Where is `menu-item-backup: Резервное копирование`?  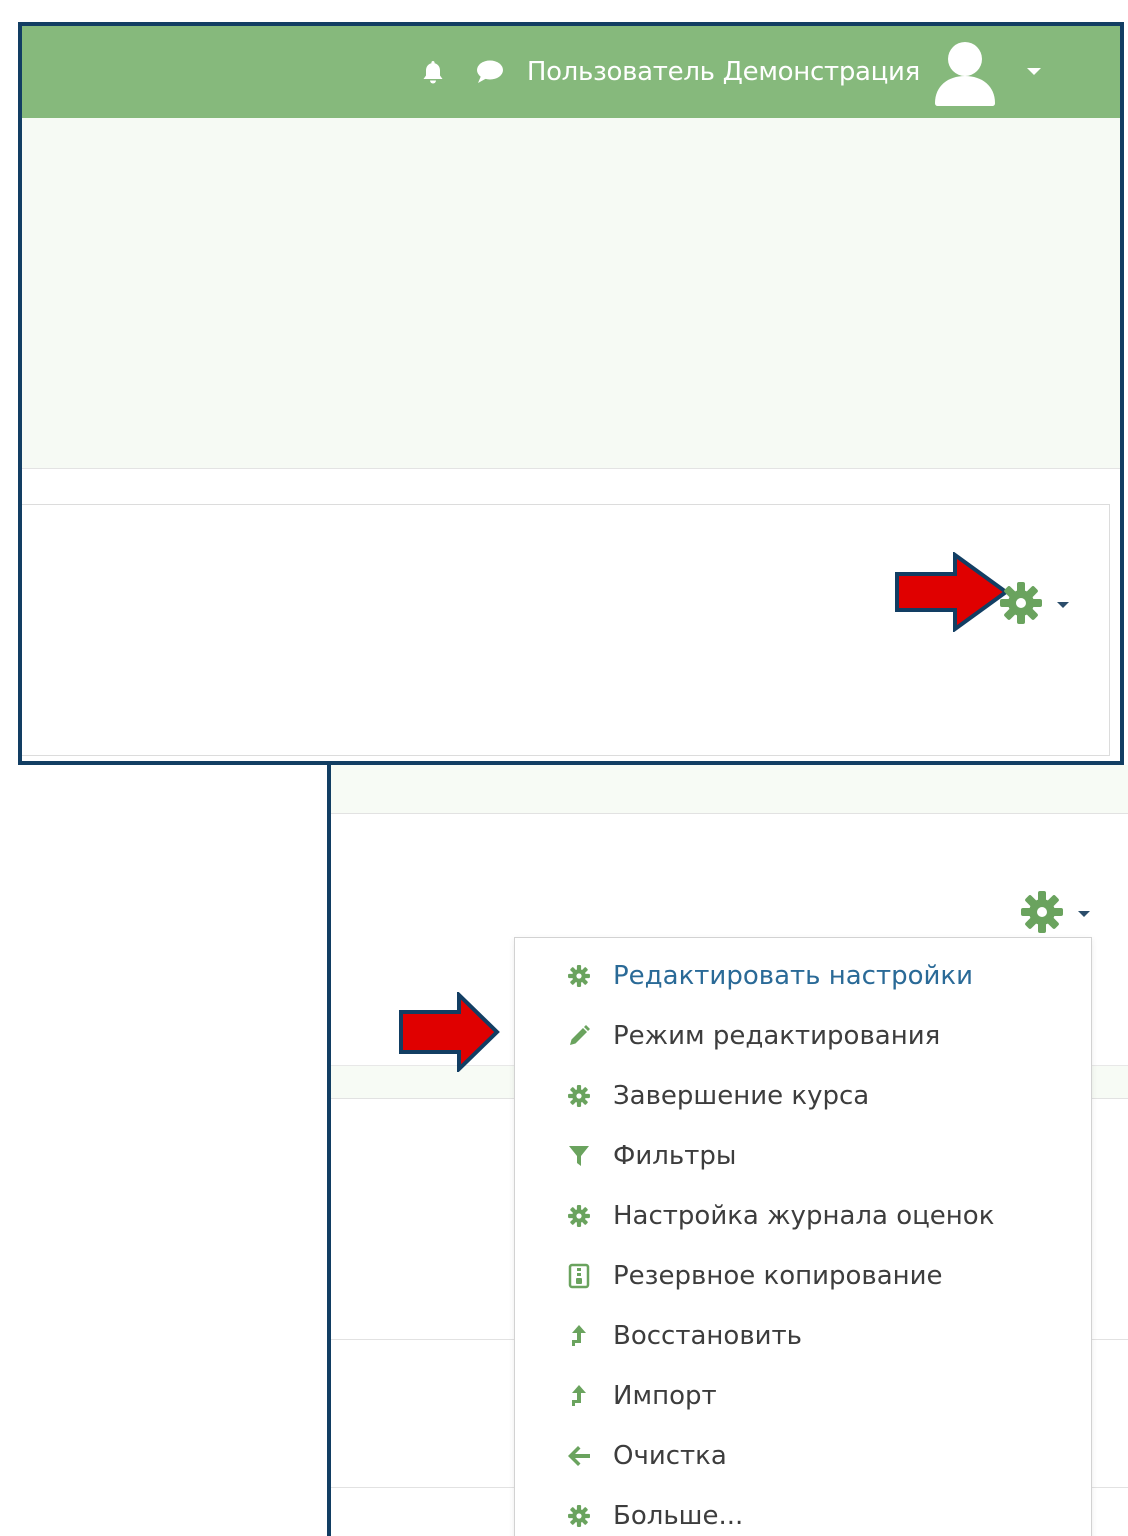
menu-item-backup: Резервное копирование is located at coordinates (803, 1276).